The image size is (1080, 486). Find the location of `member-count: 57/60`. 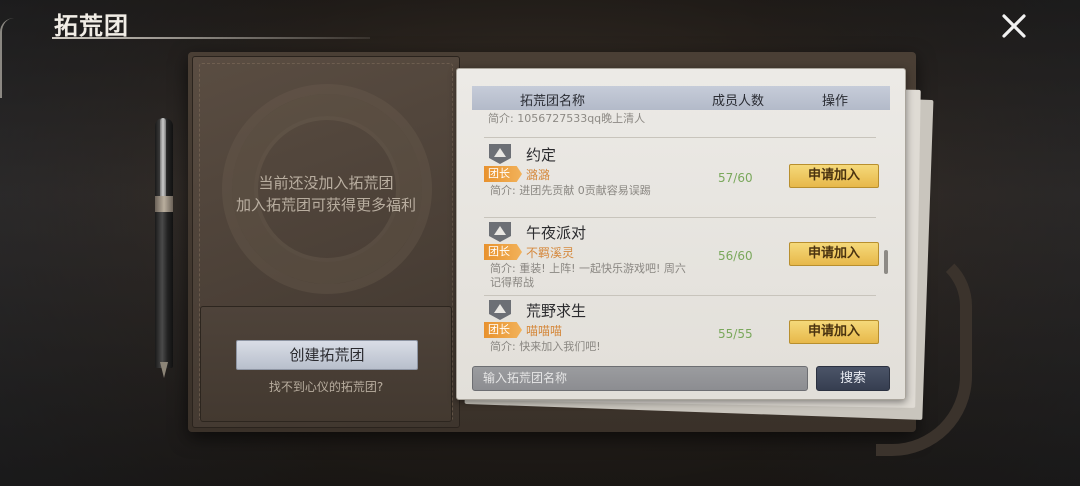

member-count: 57/60 is located at coordinates (735, 178).